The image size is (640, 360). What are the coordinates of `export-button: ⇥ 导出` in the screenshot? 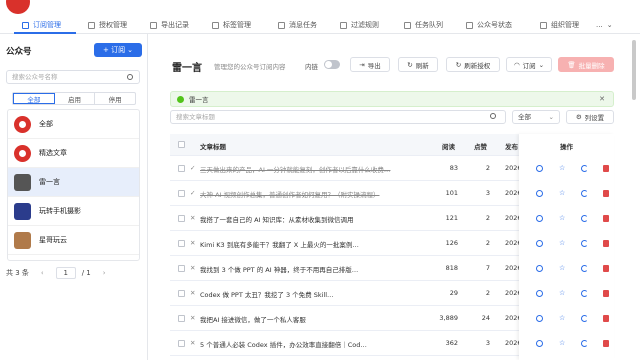 It's located at (370, 64).